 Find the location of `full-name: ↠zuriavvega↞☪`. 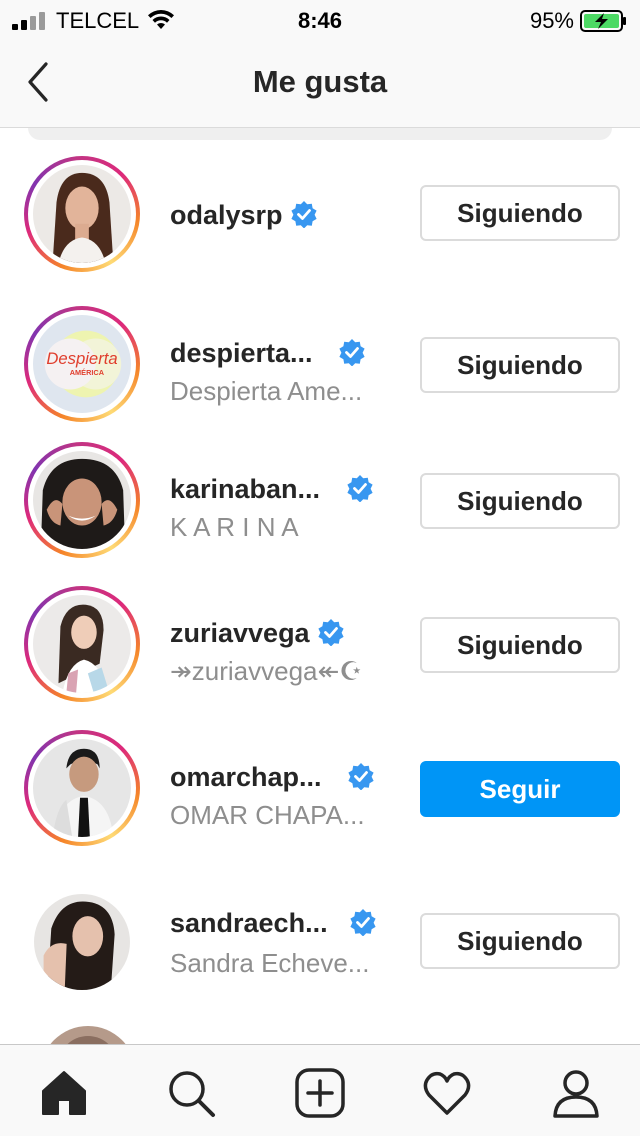

full-name: ↠zuriavvega↞☪ is located at coordinates (266, 671).